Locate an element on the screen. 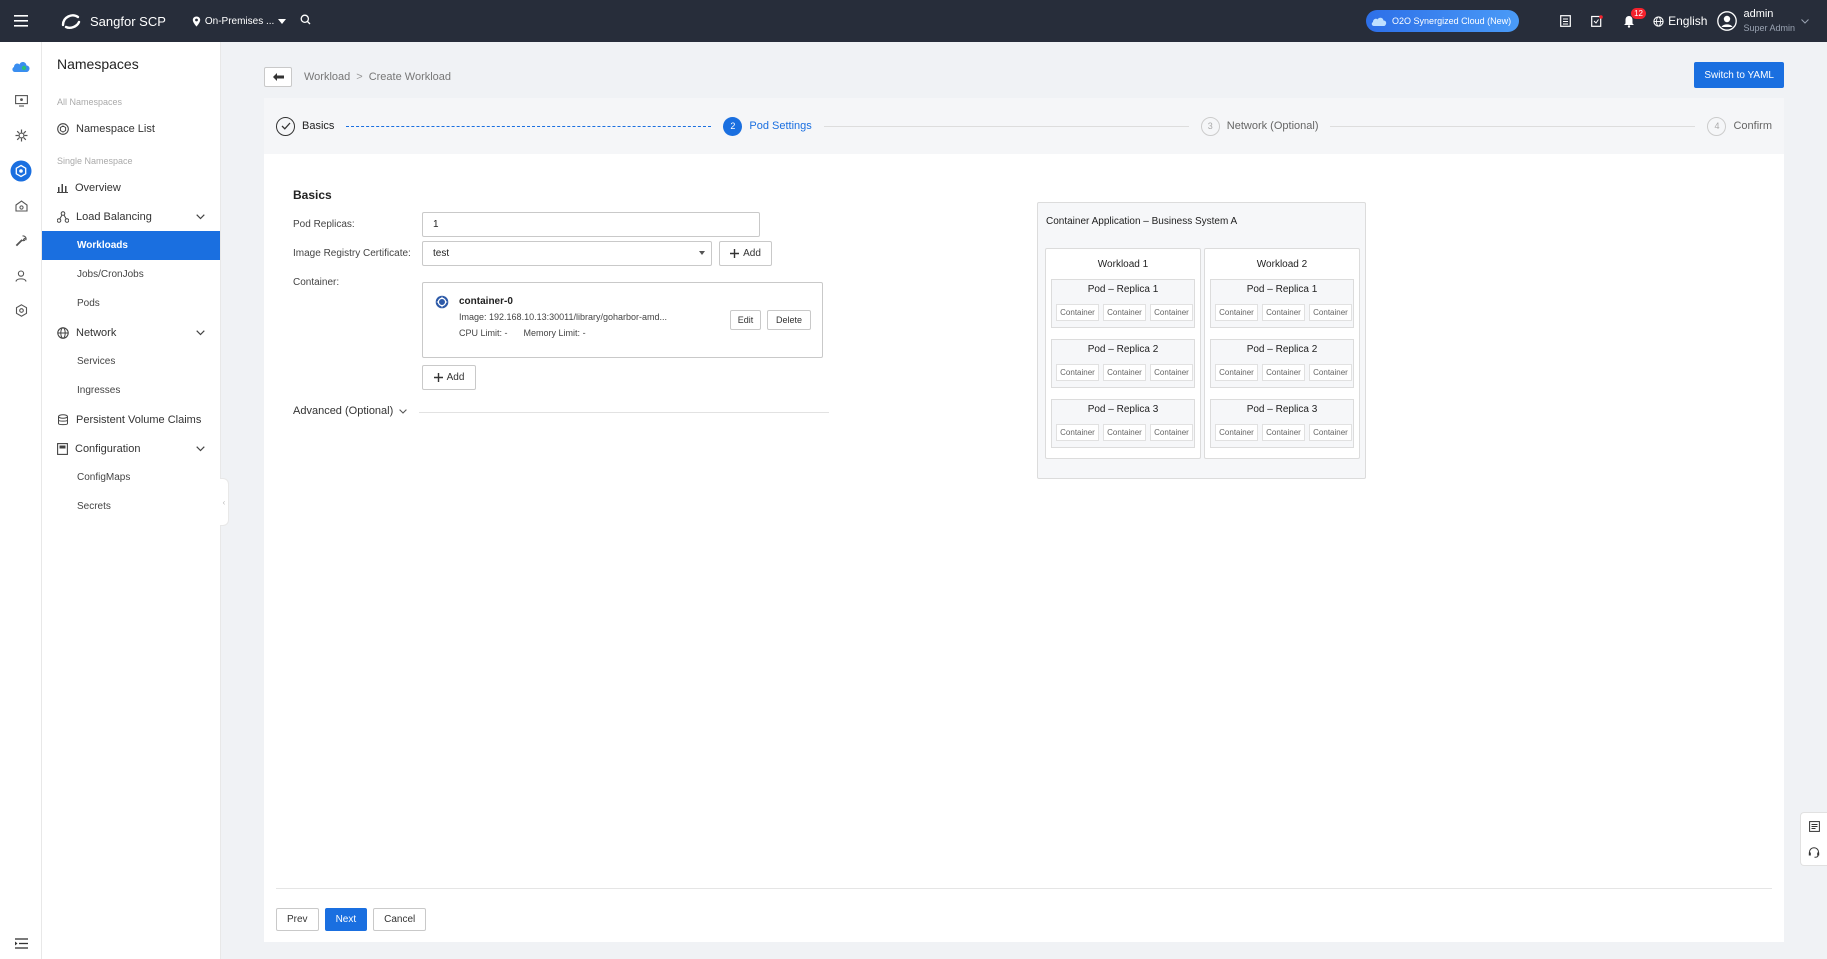 The width and height of the screenshot is (1827, 959). sidebar-item-secrets: Secrets is located at coordinates (131, 506).